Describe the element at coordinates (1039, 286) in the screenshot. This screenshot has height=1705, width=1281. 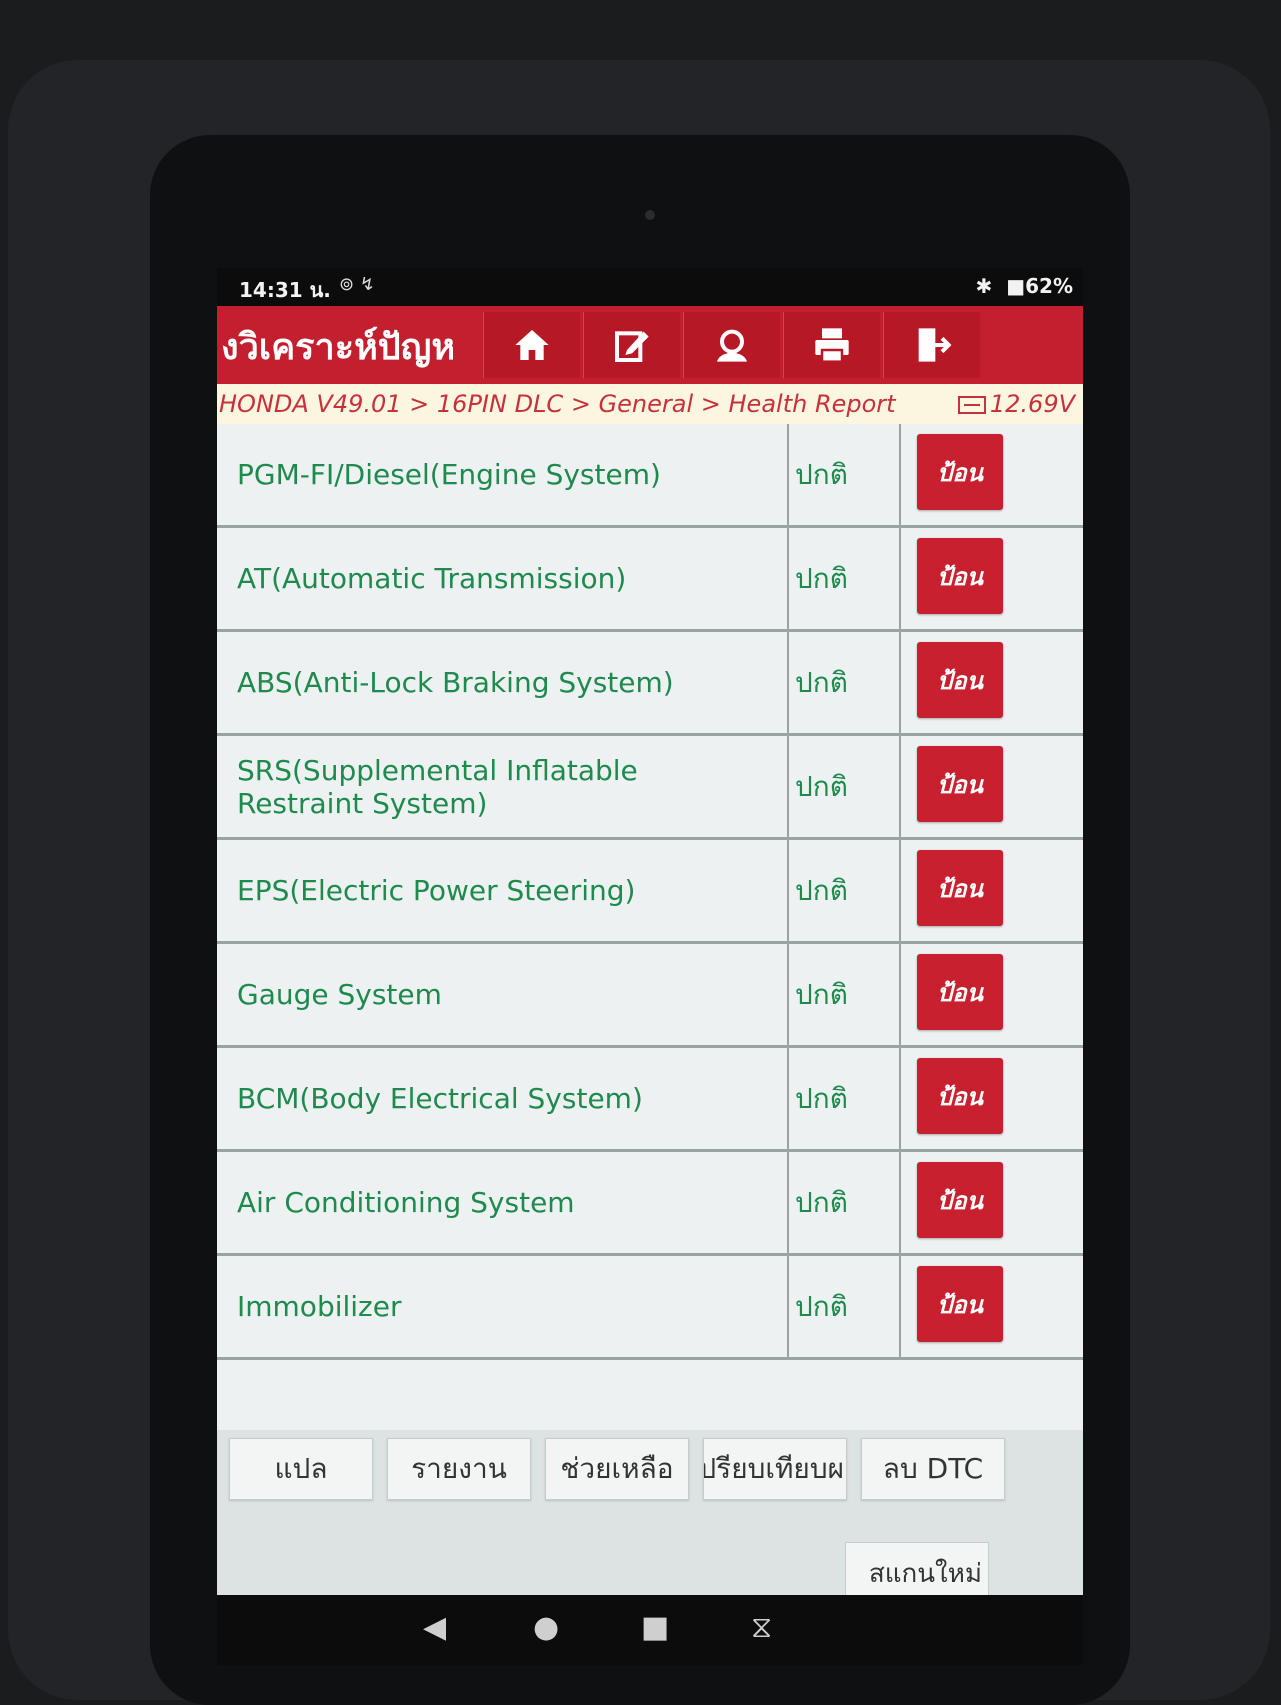
I see `battery-level: ■62%` at that location.